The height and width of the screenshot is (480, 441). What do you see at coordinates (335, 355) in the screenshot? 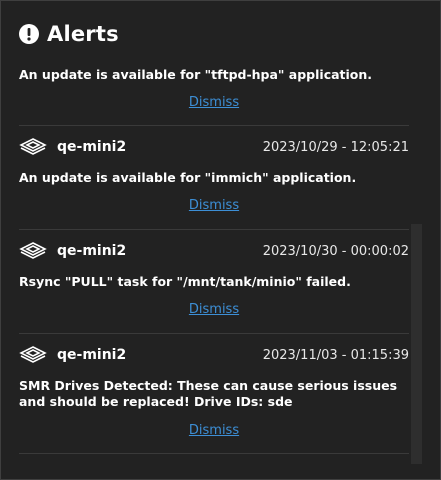
I see `alert-datetime: 2023/11/03 - 01:15:39` at bounding box center [335, 355].